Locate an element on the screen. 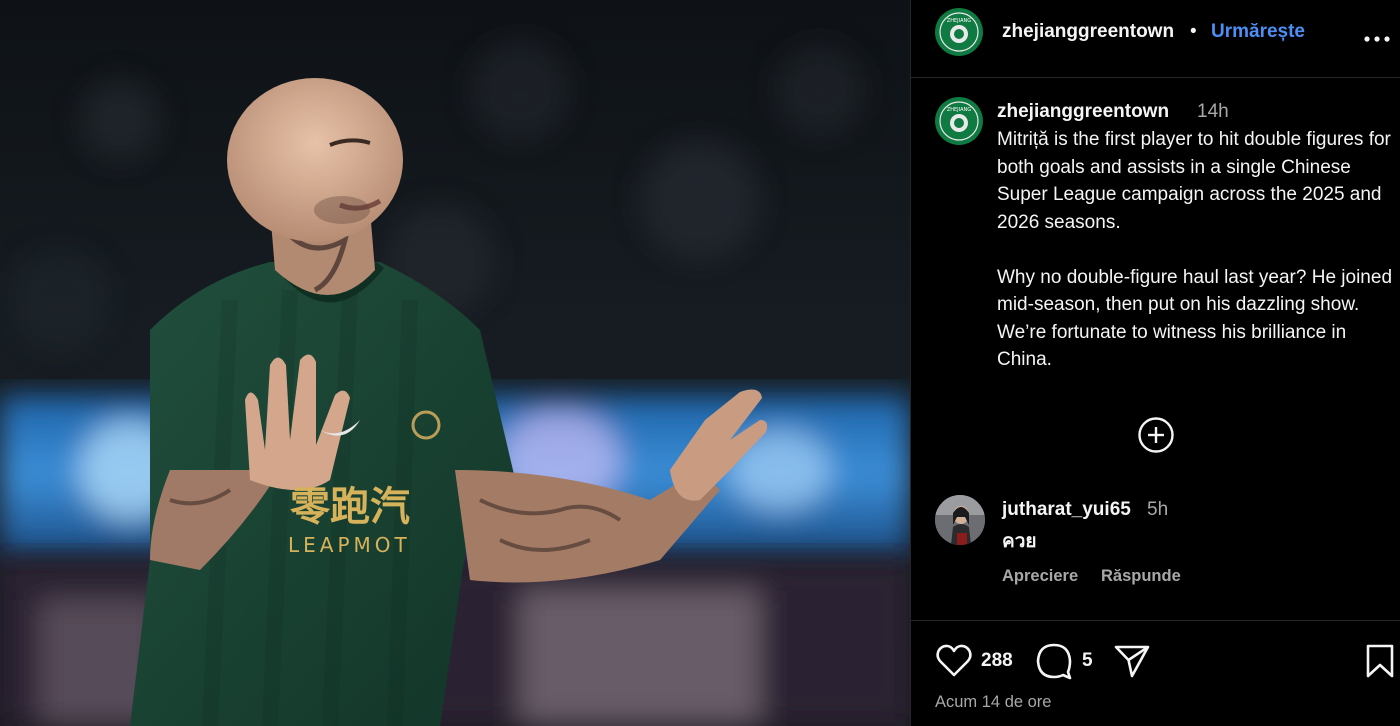 The width and height of the screenshot is (1400, 726). send-icon is located at coordinates (1132, 661).